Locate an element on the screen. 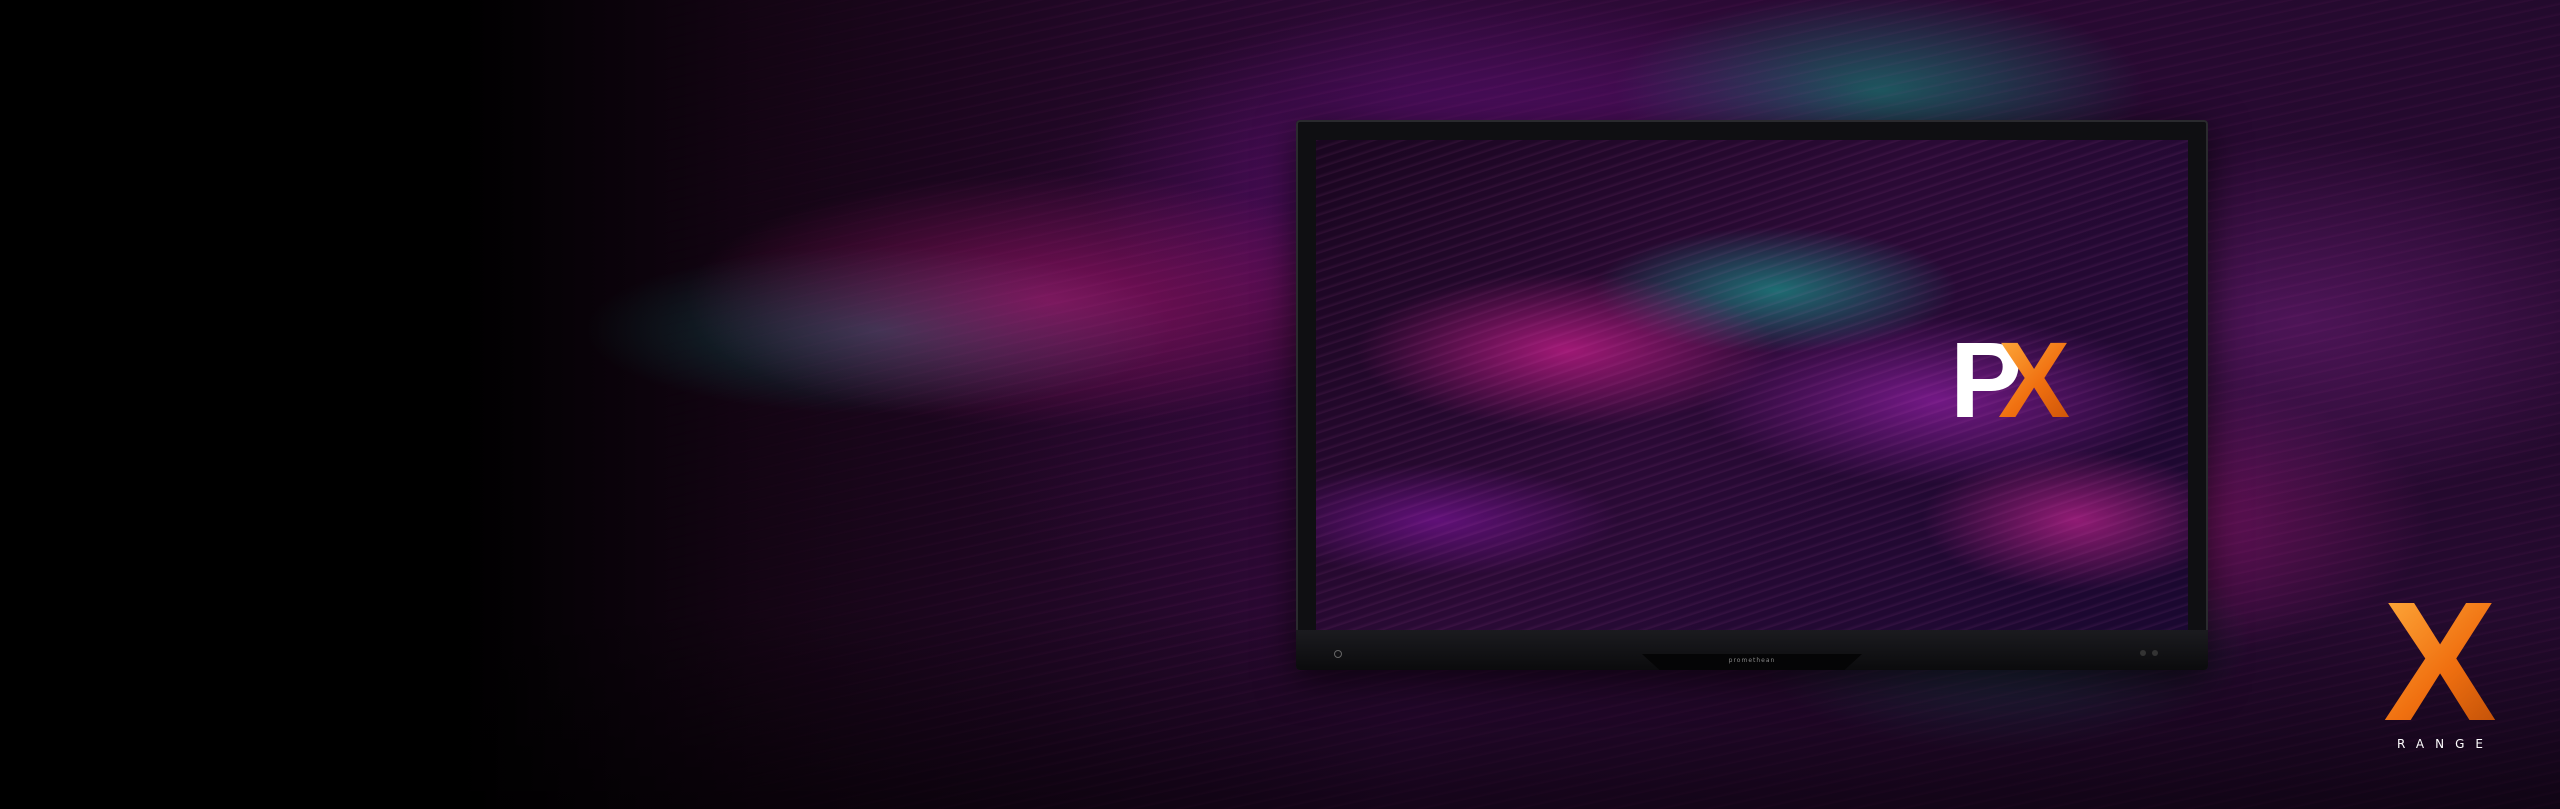 The height and width of the screenshot is (809, 2560). px-logo-letter-x: X is located at coordinates (2034, 379).